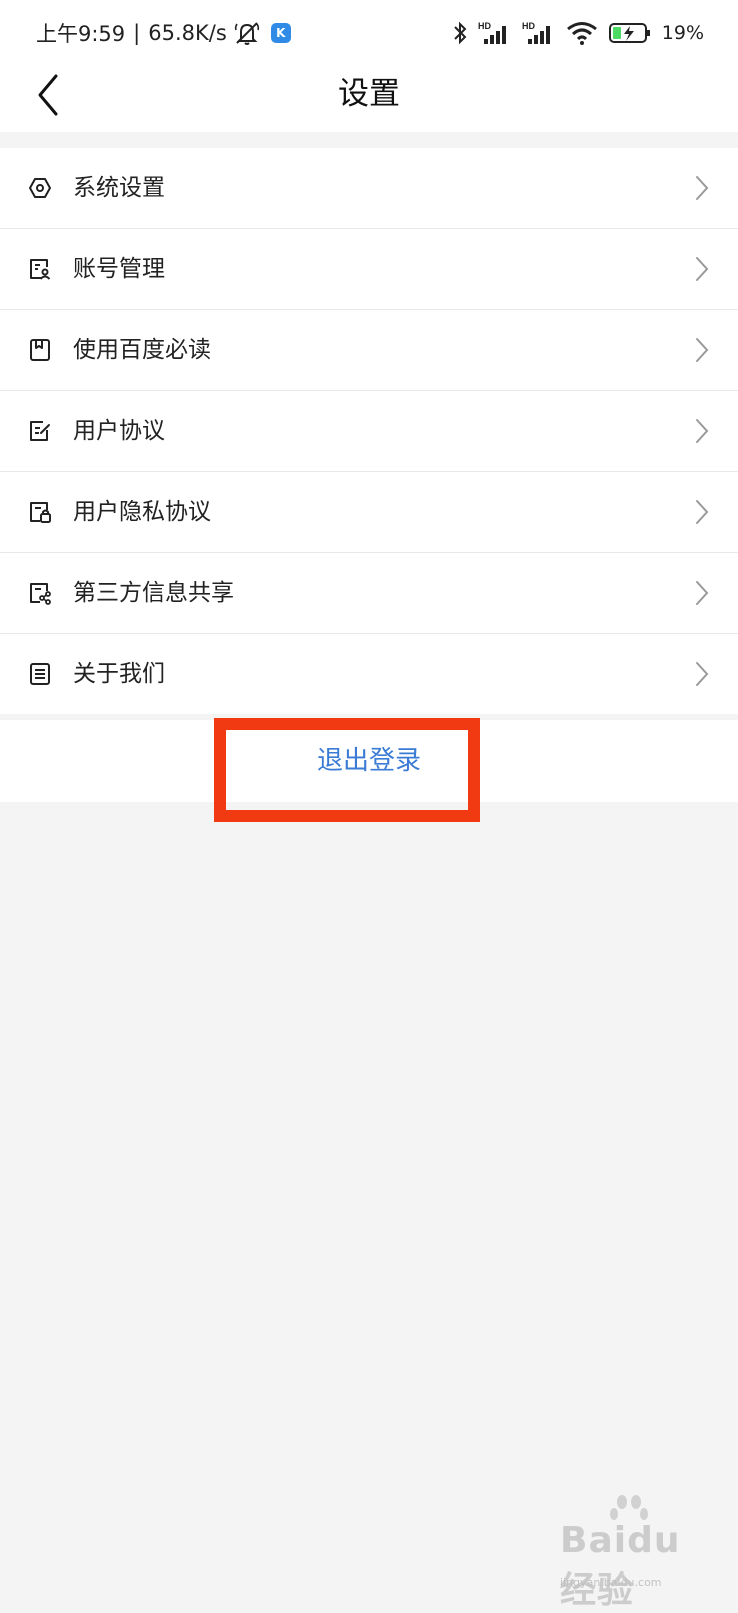  I want to click on status-bar-left: 上午9:59 | 65.8K/s, so click(163, 33).